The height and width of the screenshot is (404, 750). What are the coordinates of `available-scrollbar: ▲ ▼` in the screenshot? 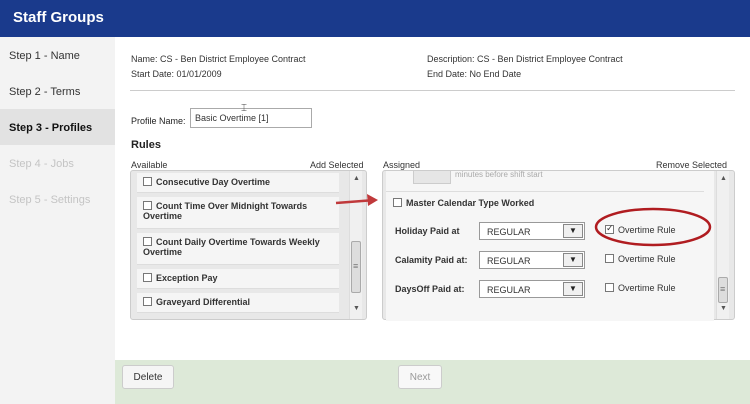 It's located at (355, 245).